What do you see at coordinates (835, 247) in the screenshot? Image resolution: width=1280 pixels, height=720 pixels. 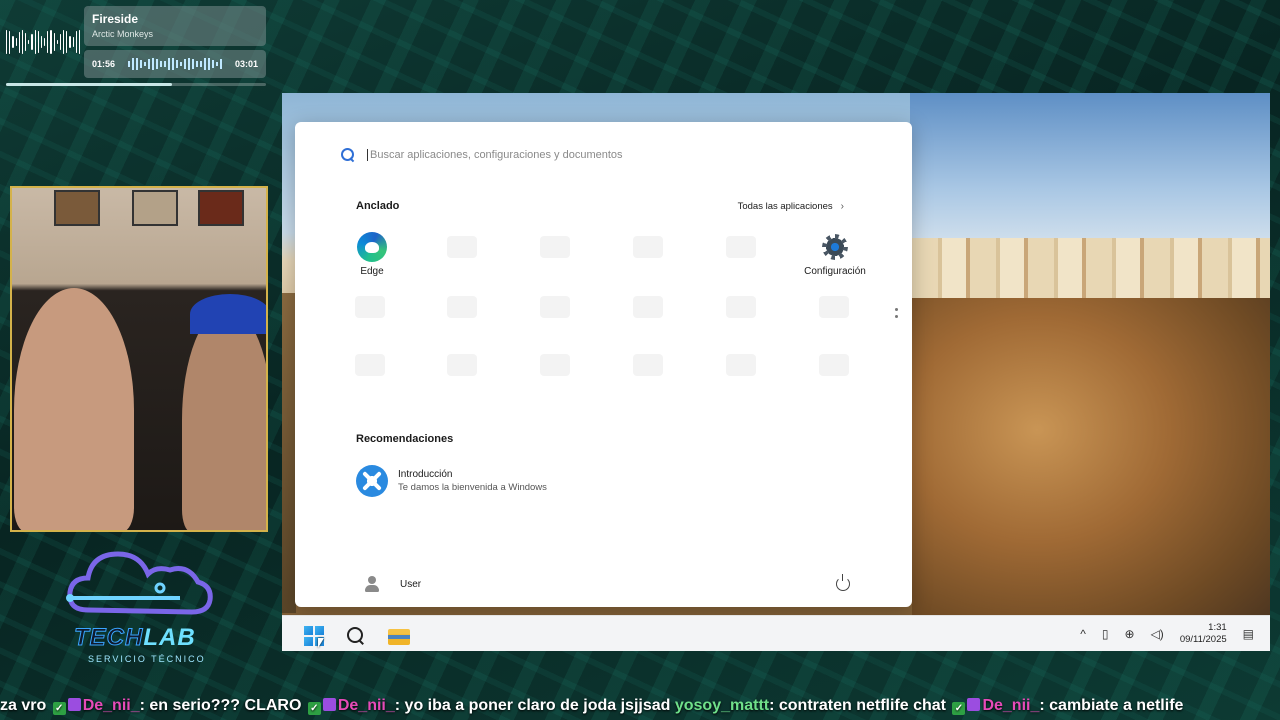 I see `gear-icon` at bounding box center [835, 247].